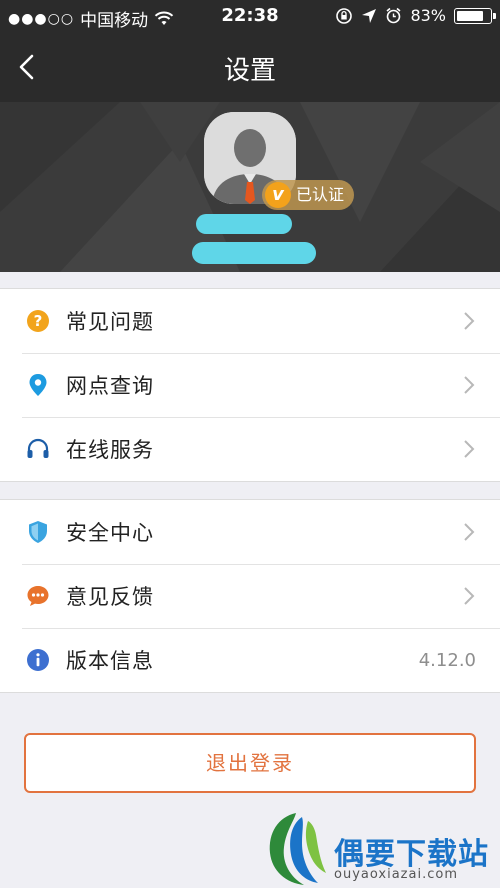 The width and height of the screenshot is (500, 888). Describe the element at coordinates (344, 15) in the screenshot. I see `rotation-lock-icon` at that location.